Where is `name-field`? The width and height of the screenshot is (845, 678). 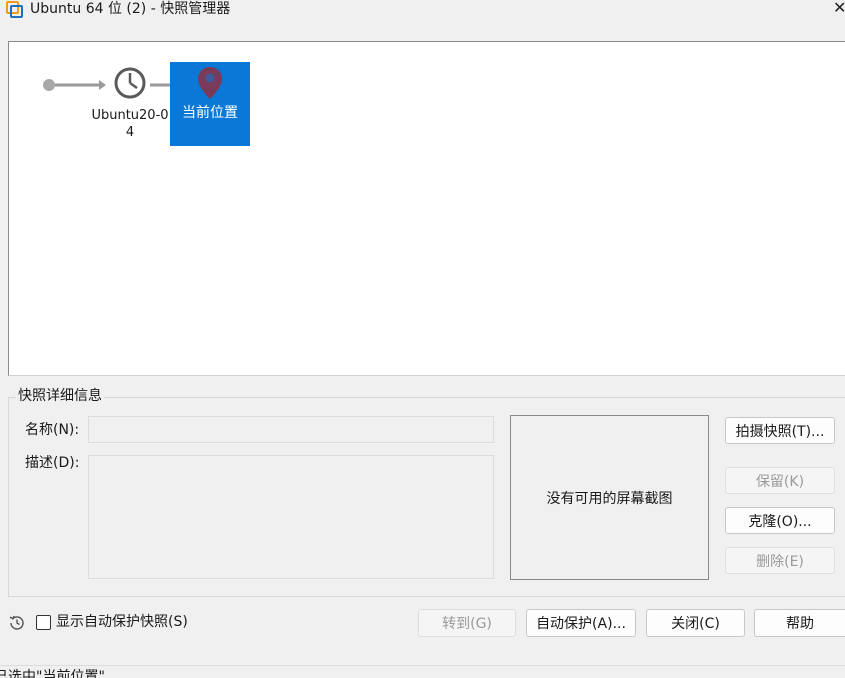
name-field is located at coordinates (291, 429).